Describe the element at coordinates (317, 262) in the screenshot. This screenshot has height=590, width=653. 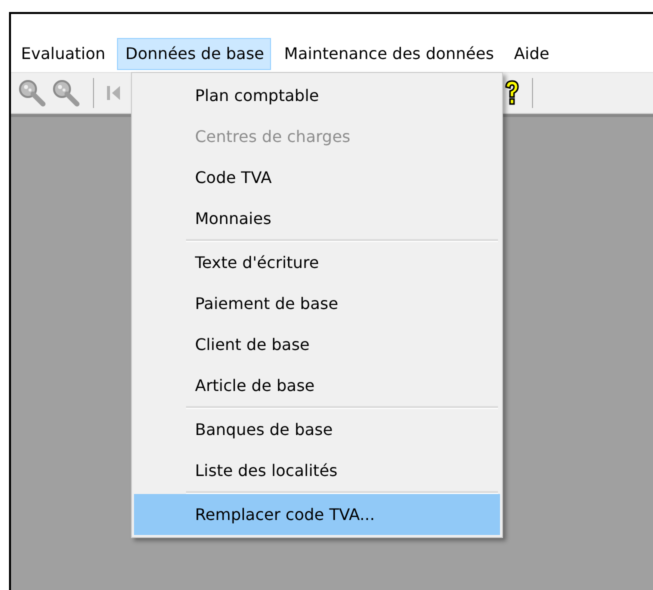
I see `menu-item: Texte d'écriture` at that location.